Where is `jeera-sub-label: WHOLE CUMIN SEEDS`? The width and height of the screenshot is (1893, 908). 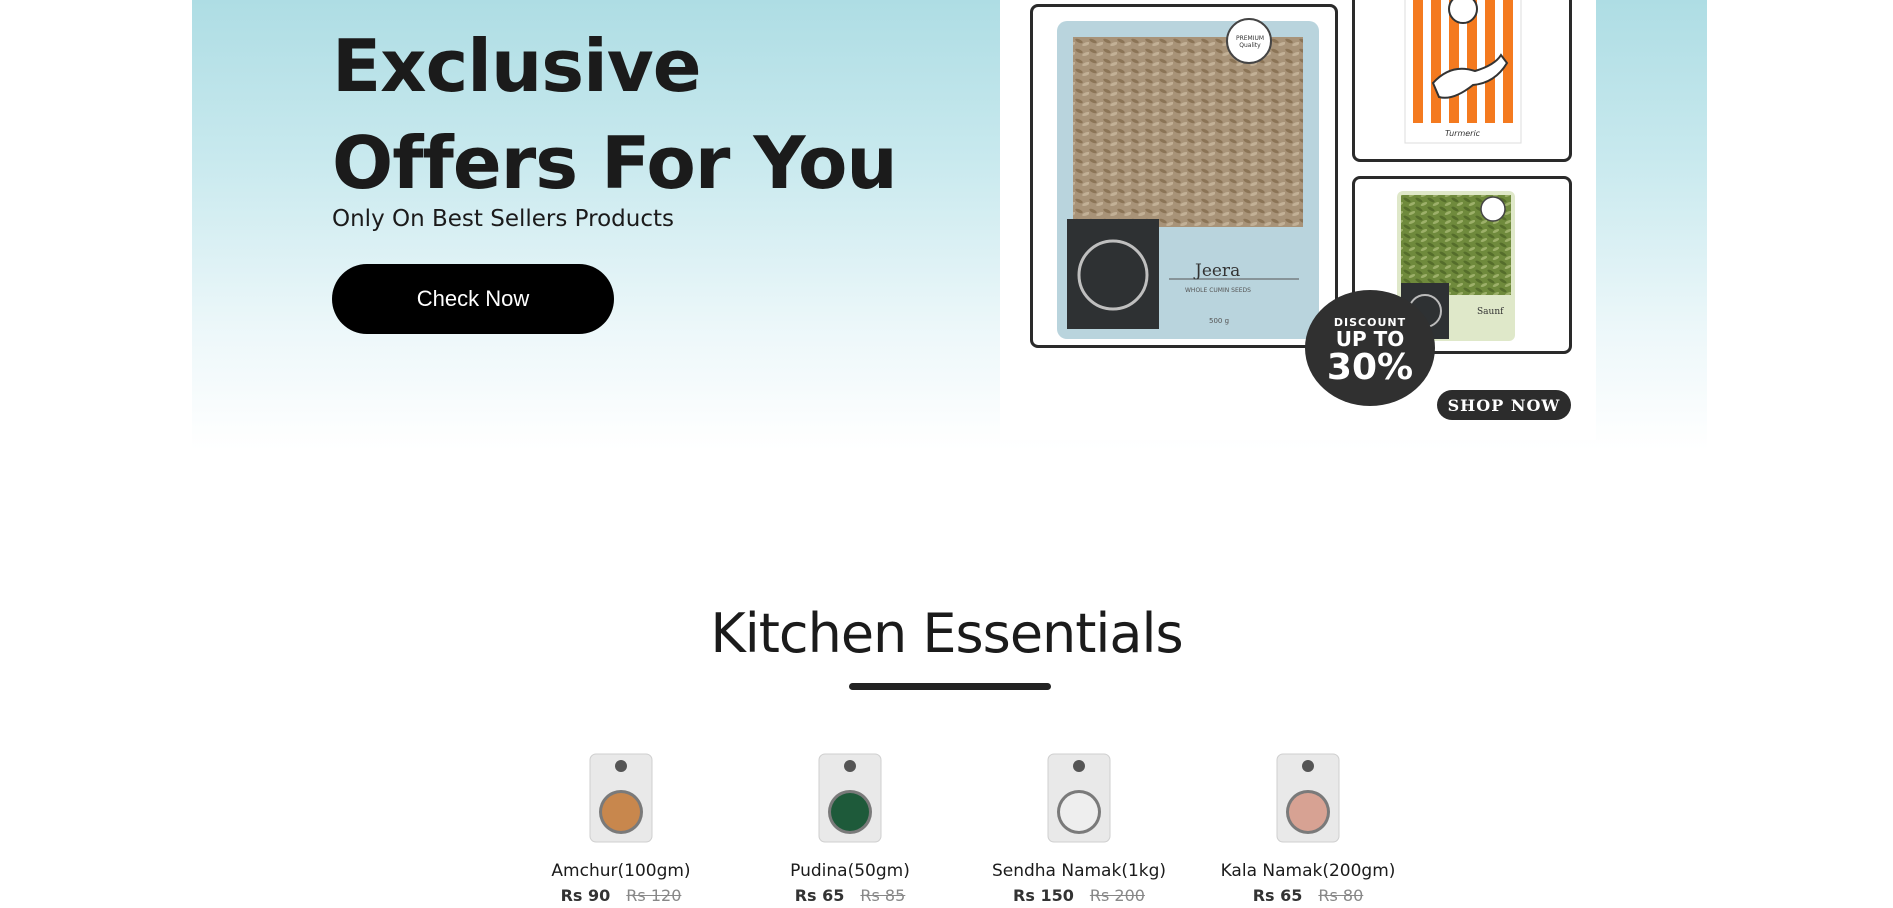
jeera-sub-label: WHOLE CUMIN SEEDS is located at coordinates (1218, 290).